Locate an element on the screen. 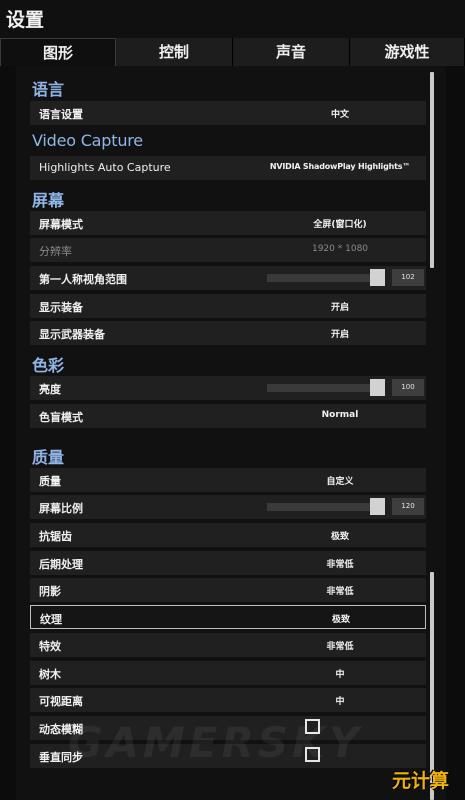 The height and width of the screenshot is (800, 465). show-equipment-value: 开启 is located at coordinates (340, 306).